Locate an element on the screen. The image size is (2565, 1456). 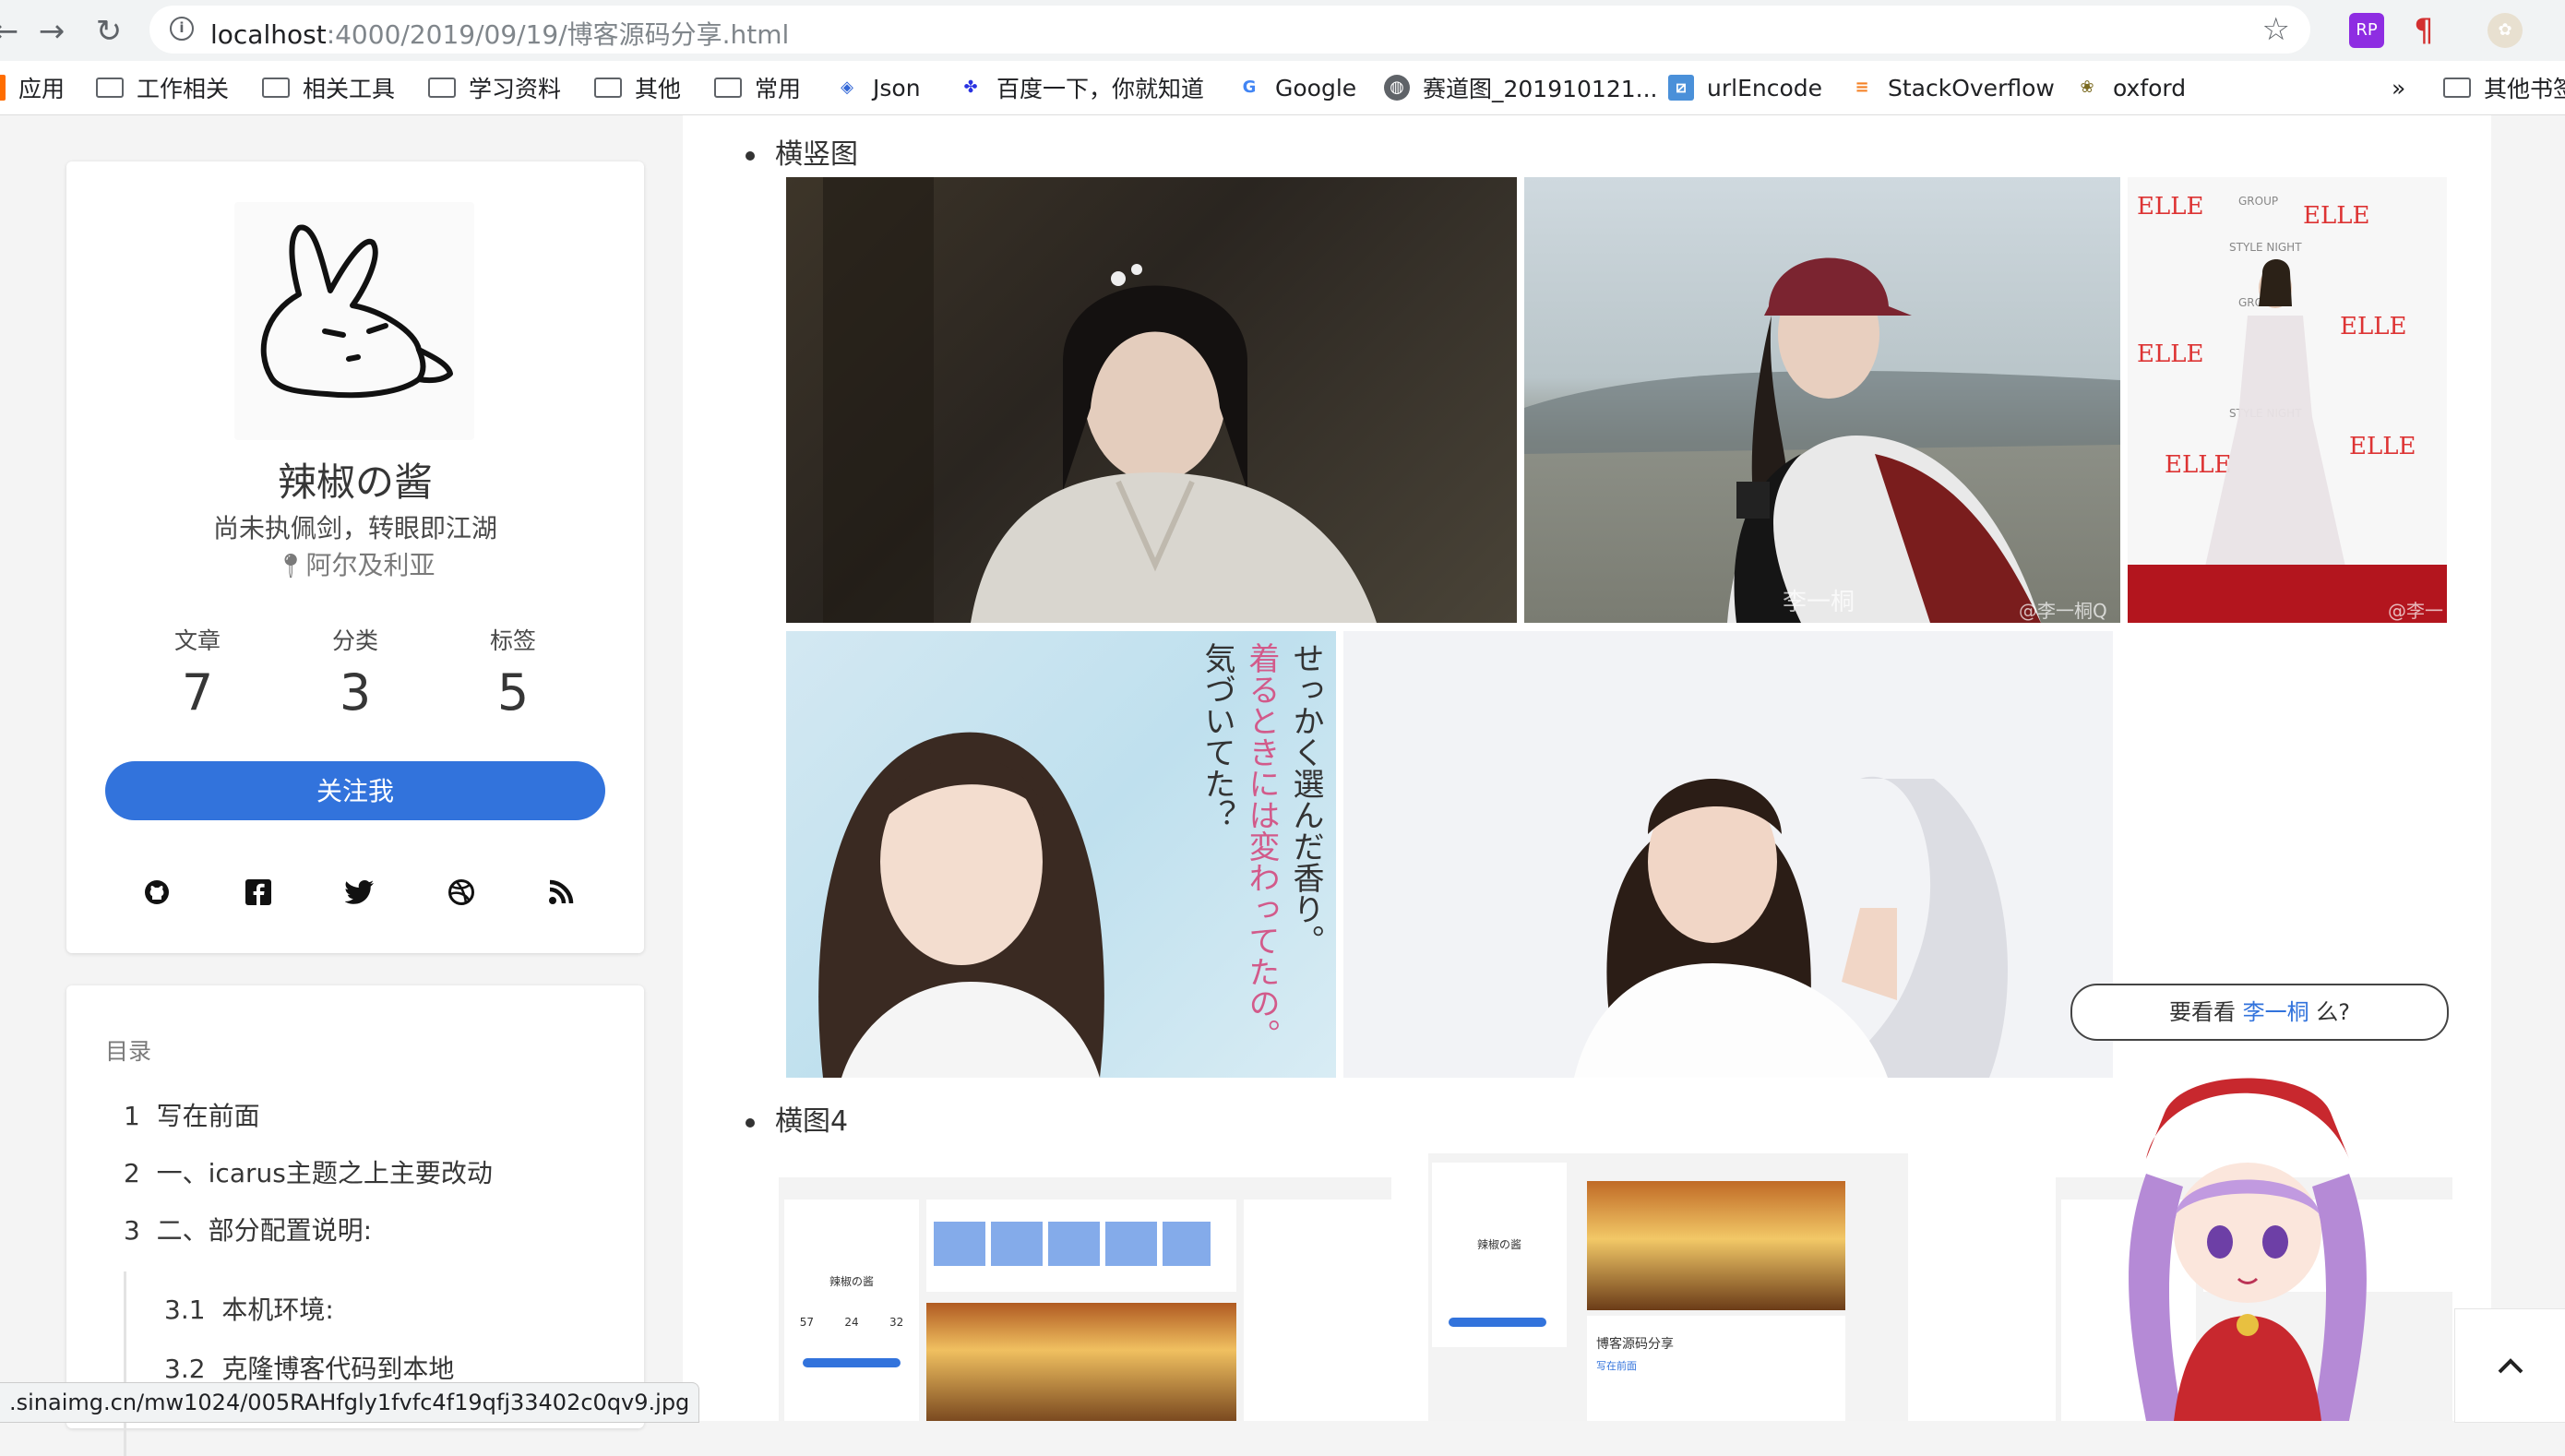
stat-tags: 标签 5 is located at coordinates (513, 672).